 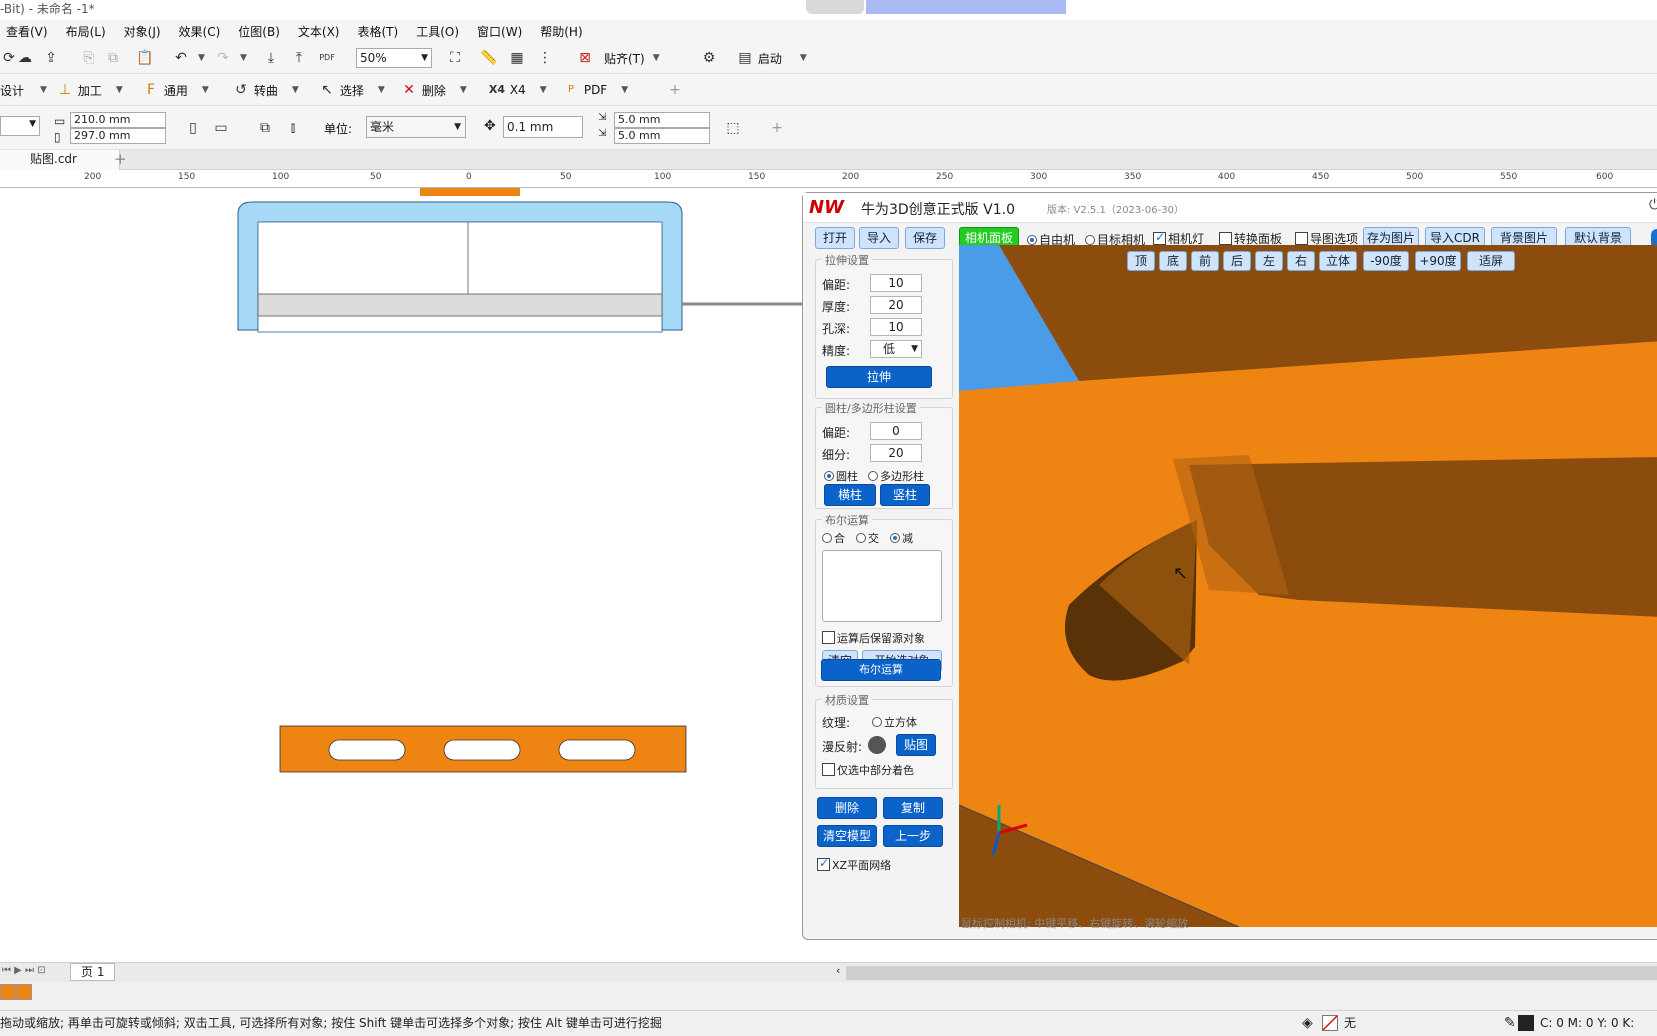 I want to click on landscape-icon: ▭, so click(x=221, y=128).